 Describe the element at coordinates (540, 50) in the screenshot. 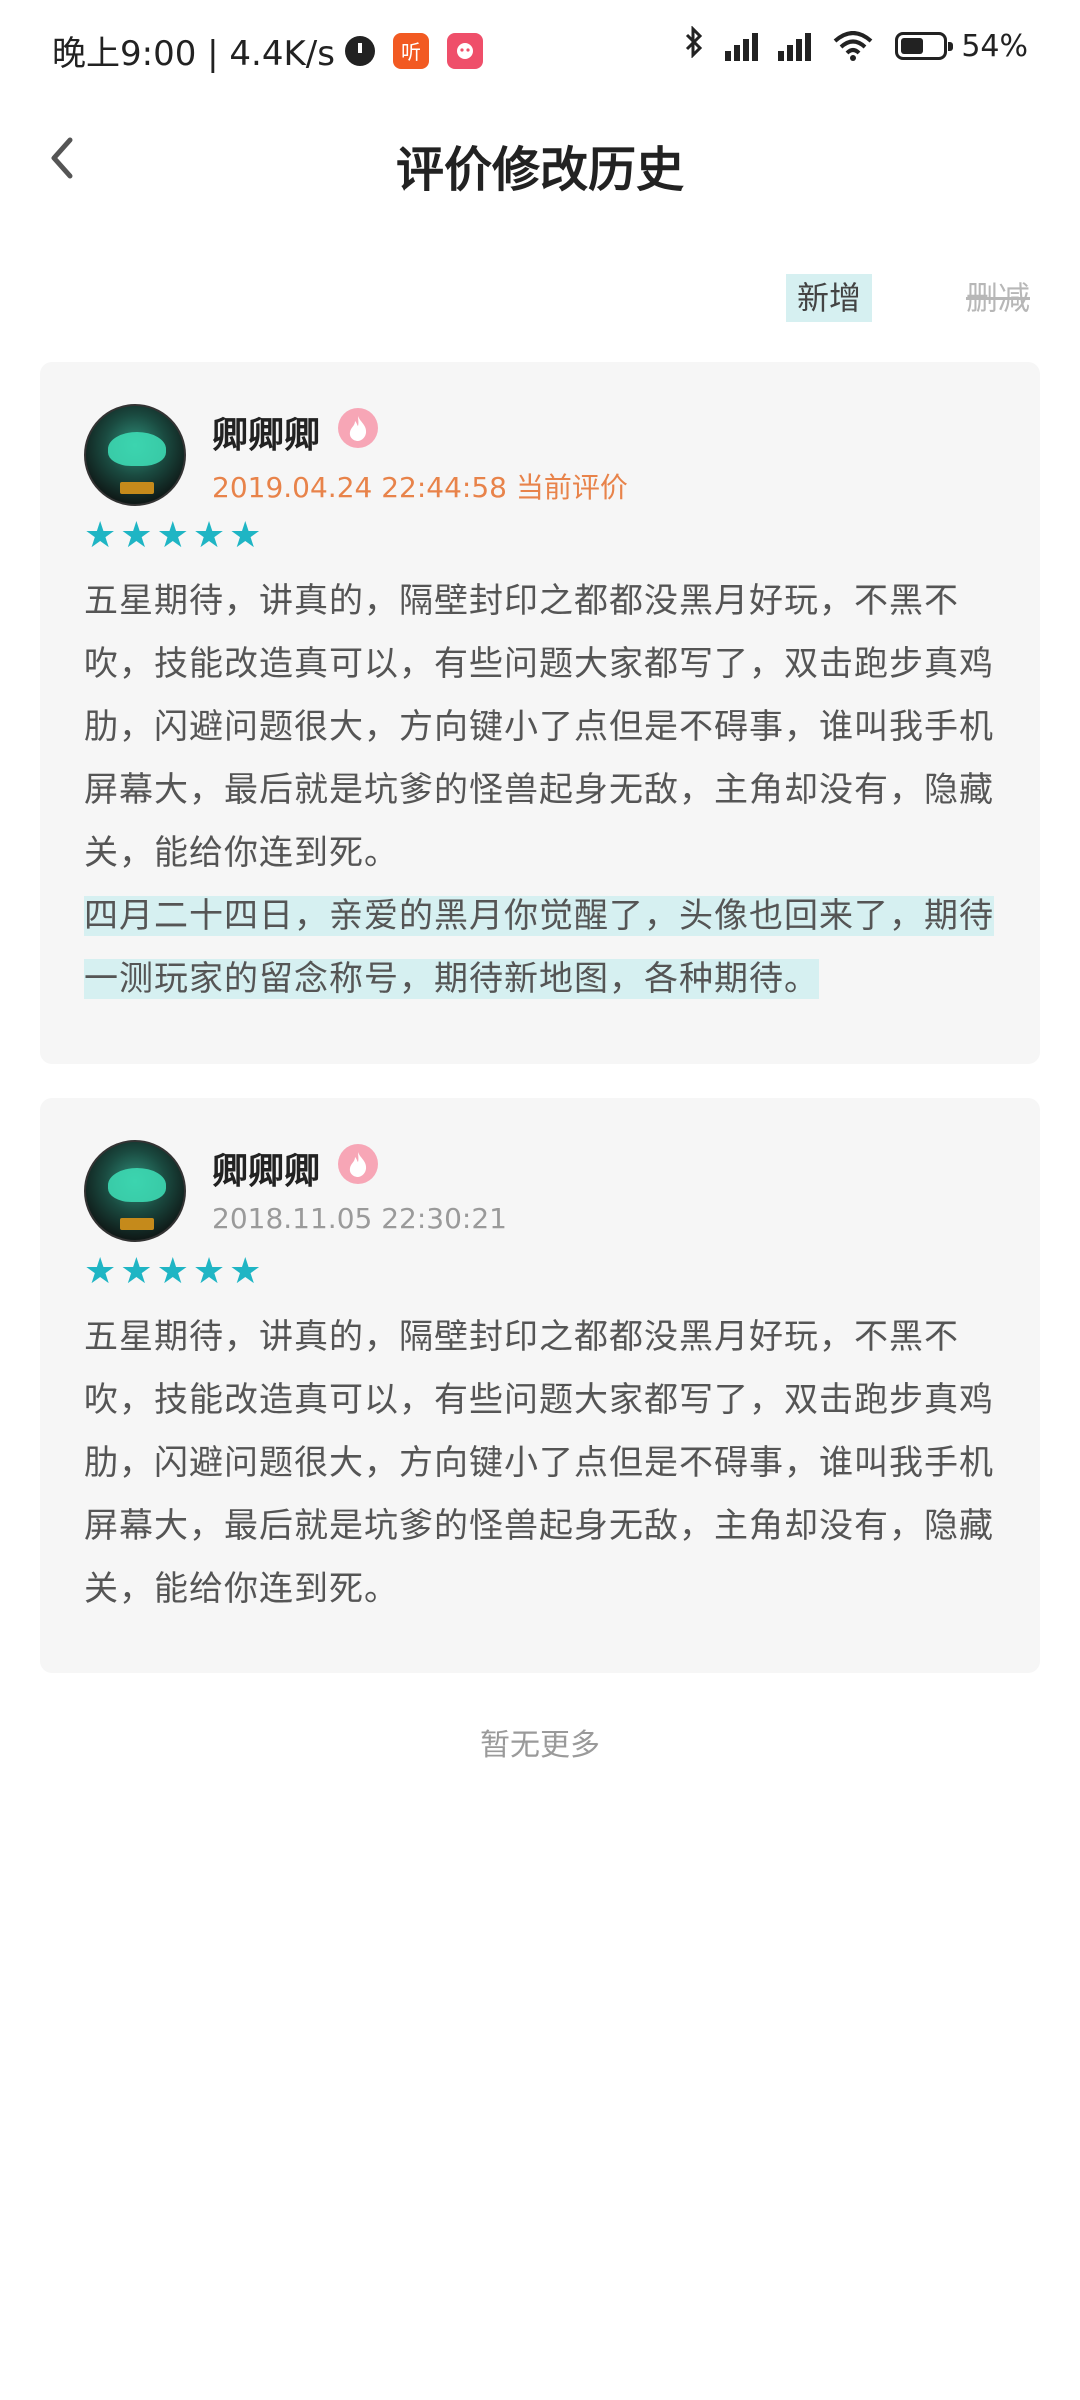

I see `status-bar: 晚上9:00 | 4.4K/s 听 54%` at that location.